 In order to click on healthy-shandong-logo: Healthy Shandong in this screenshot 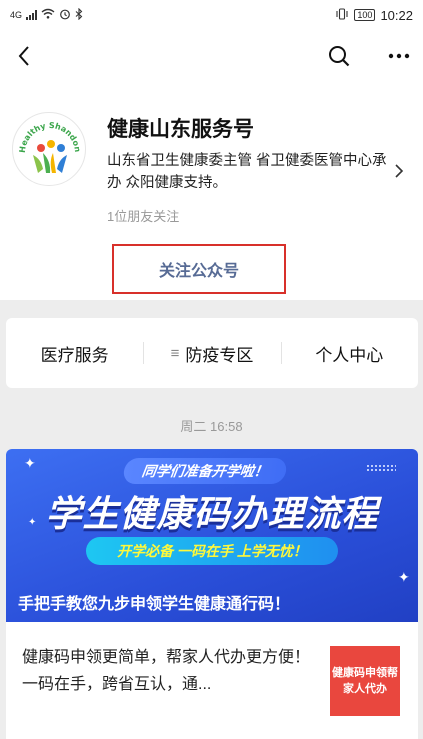, I will do `click(46, 139)`.